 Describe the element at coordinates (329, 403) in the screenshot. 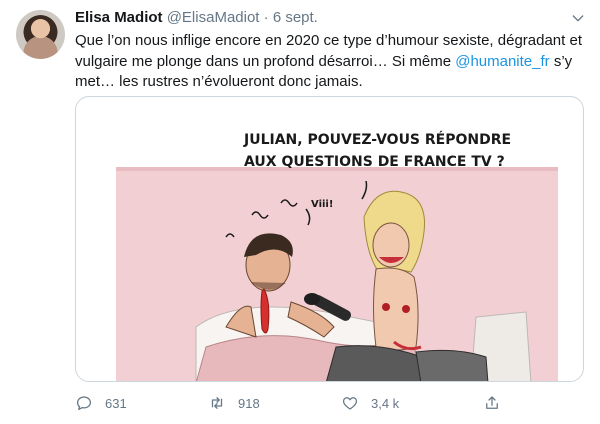

I see `tweet-actions: 631 918 3,4 k` at that location.